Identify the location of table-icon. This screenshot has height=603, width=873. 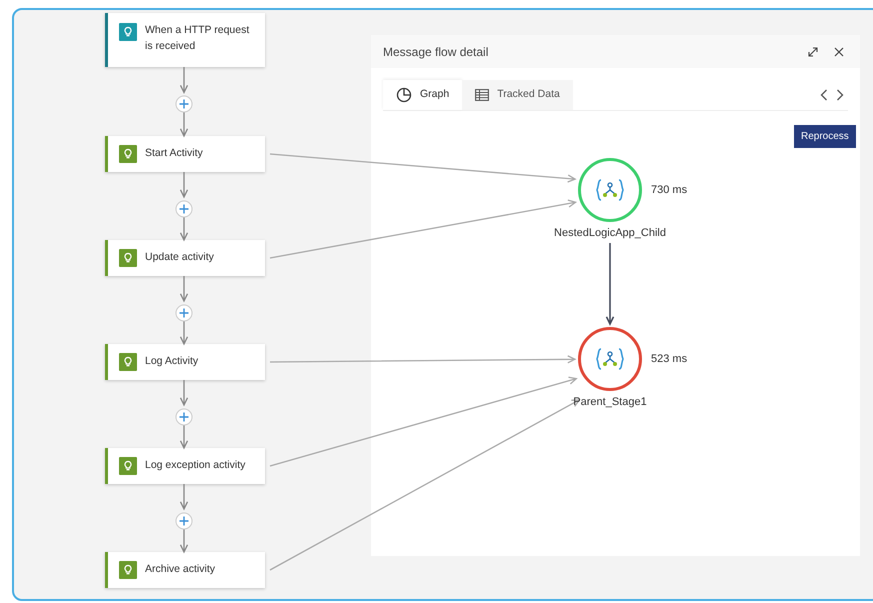
(482, 95).